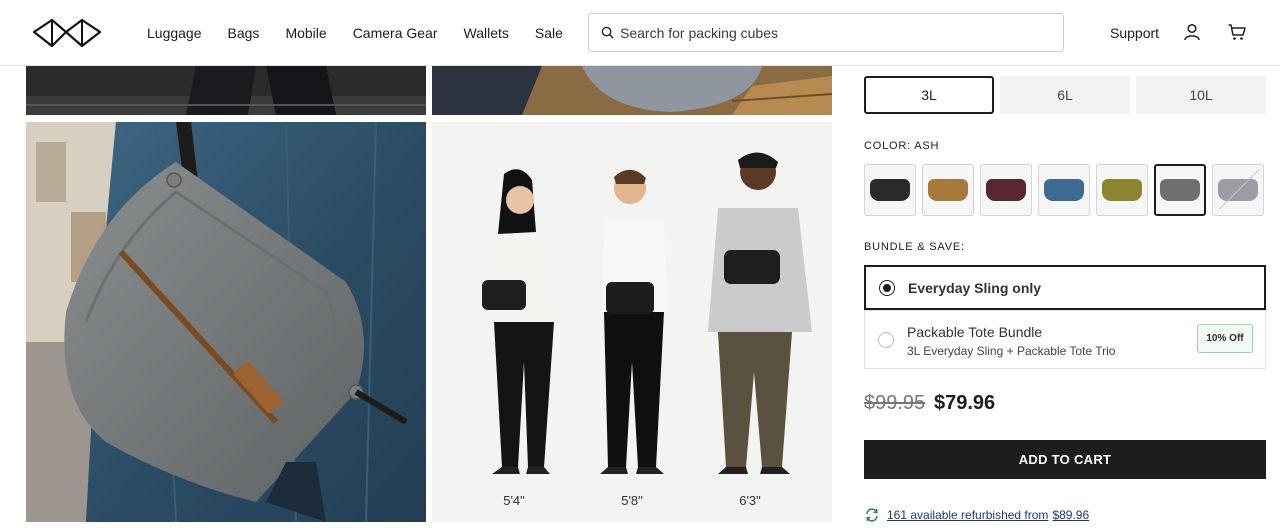  Describe the element at coordinates (914, 247) in the screenshot. I see `bundle-label: BUNDLE & SAVE:` at that location.